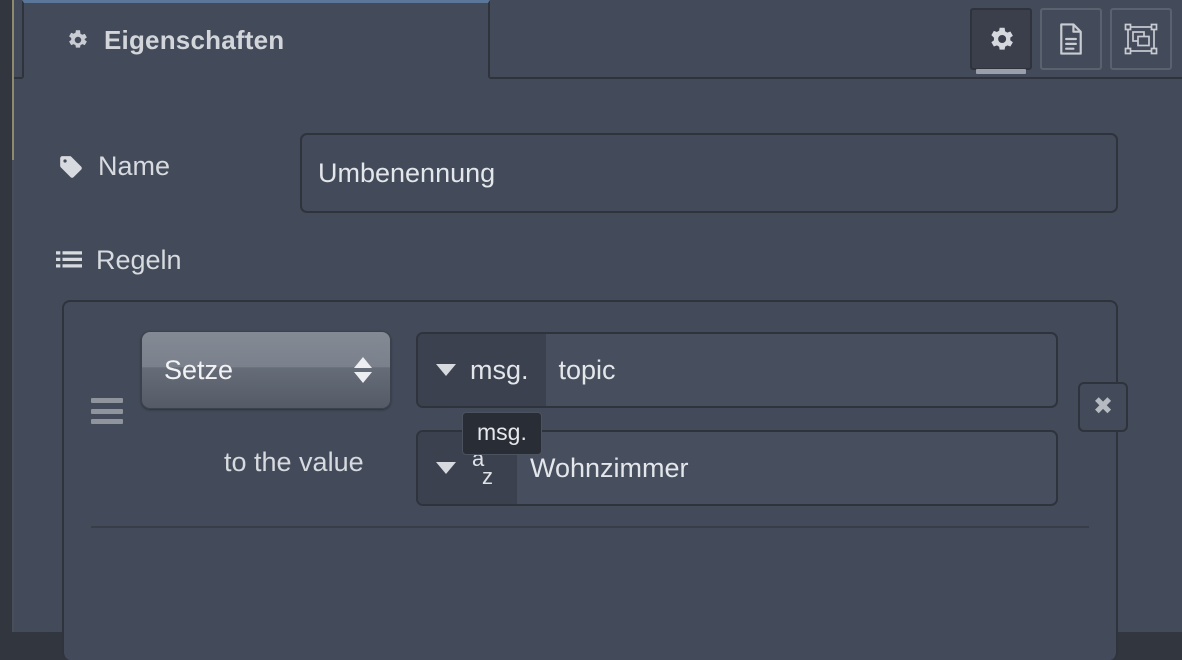  Describe the element at coordinates (266, 370) in the screenshot. I see `rule-action-select: Setze` at that location.